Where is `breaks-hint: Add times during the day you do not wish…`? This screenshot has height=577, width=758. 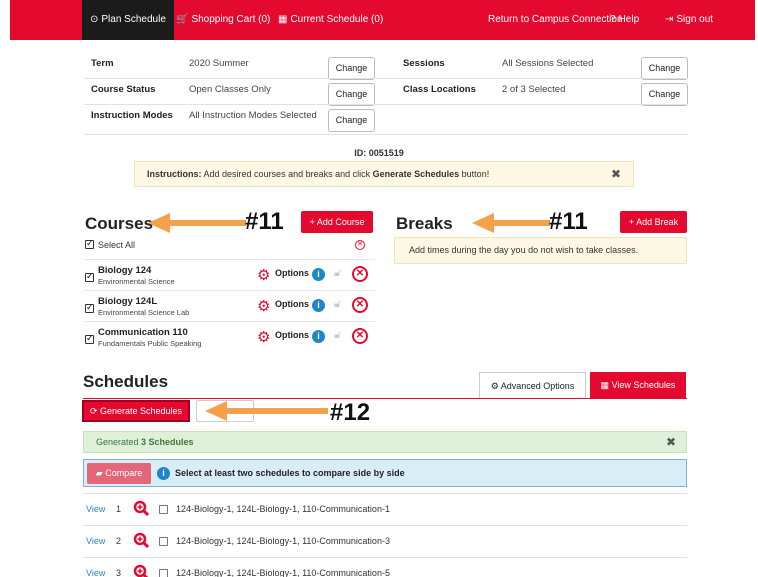
breaks-hint: Add times during the day you do not wish… is located at coordinates (540, 250).